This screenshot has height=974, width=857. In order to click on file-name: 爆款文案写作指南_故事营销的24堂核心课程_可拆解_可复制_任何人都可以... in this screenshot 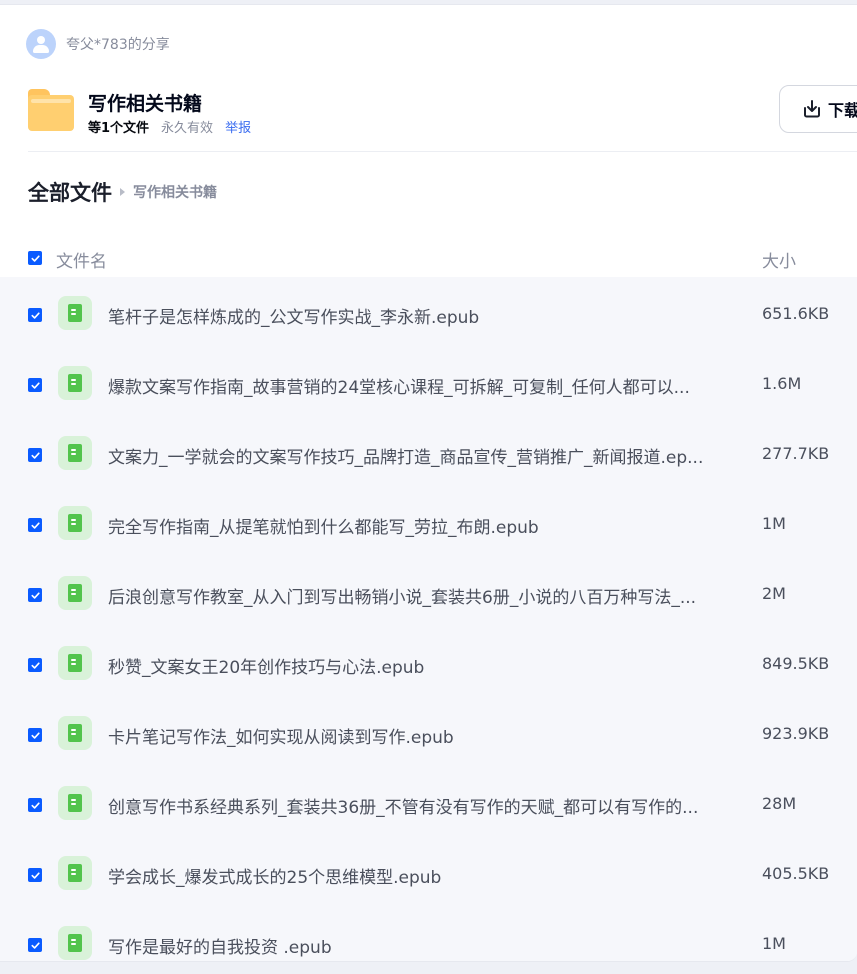, I will do `click(413, 385)`.